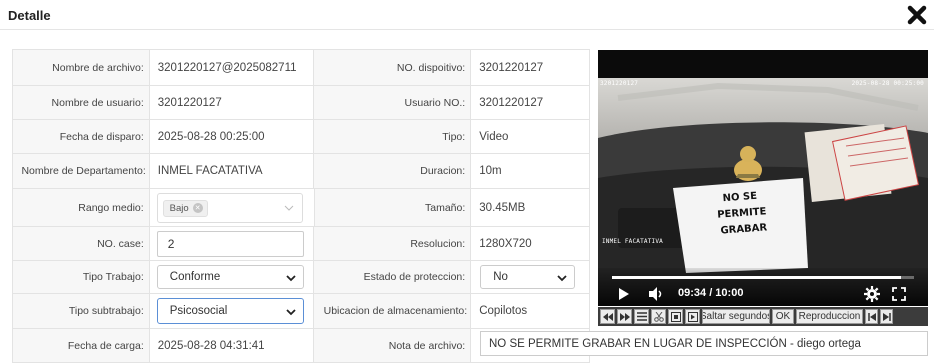  Describe the element at coordinates (393, 311) in the screenshot. I see `label-ubicacion: Ubicacion de almacenamiento:` at that location.